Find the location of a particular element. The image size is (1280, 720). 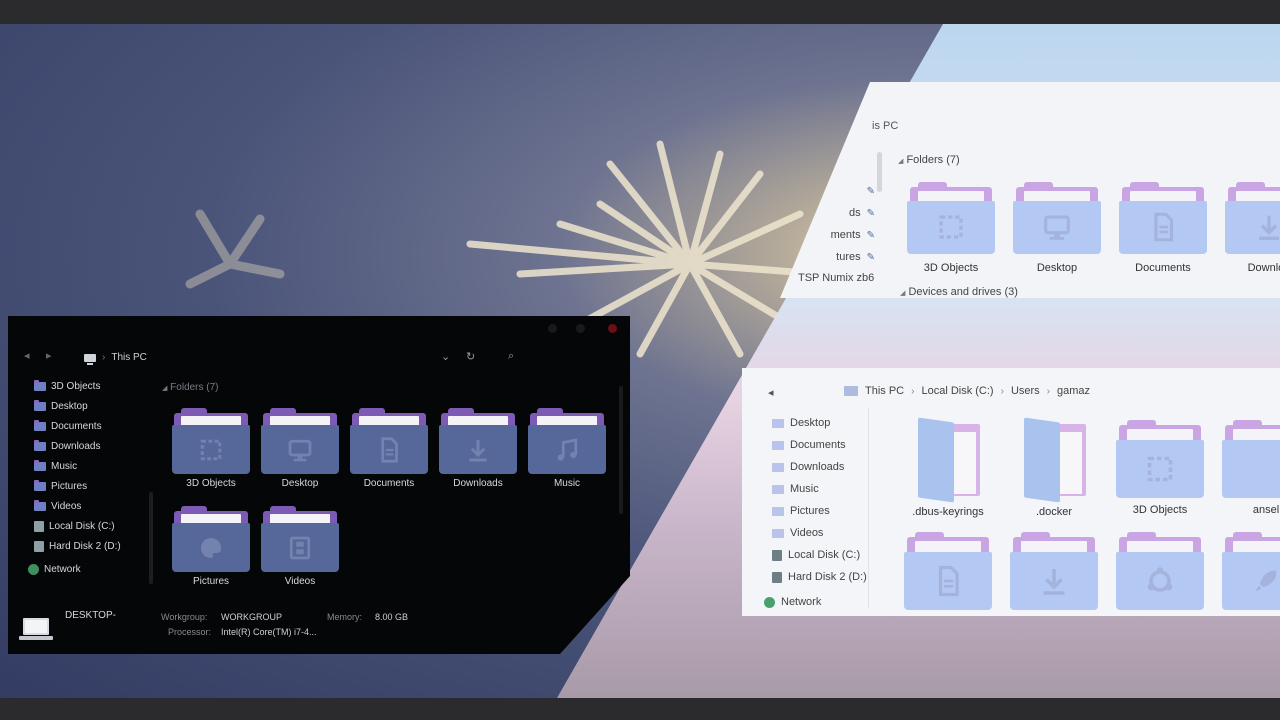

sidebar-item-pictures: Pictures is located at coordinates (94, 486).